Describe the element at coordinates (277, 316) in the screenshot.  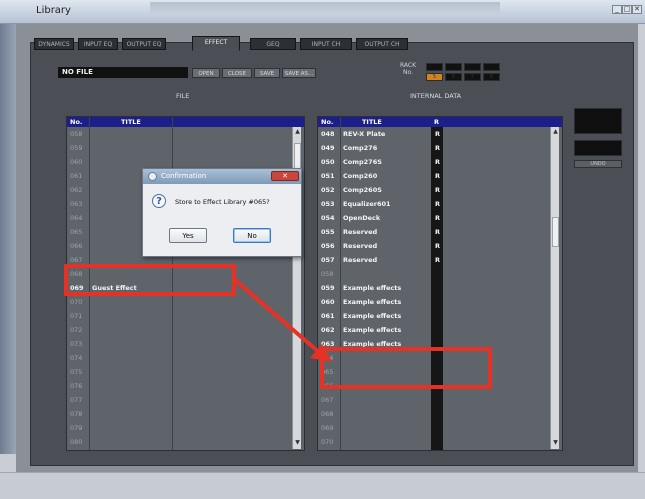
I see `arrow-shaft` at that location.